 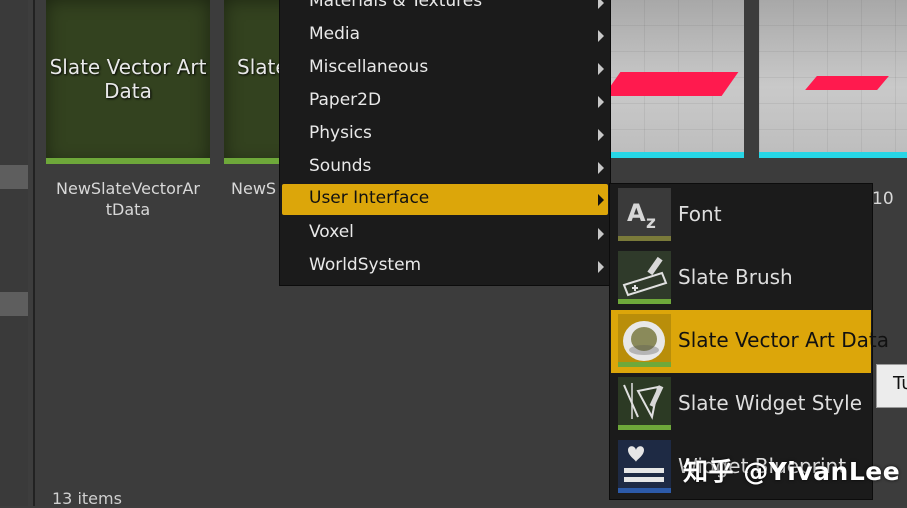 I want to click on submenu-item-slate-vector-art-data: Slate Vector Art Data, so click(x=750, y=341).